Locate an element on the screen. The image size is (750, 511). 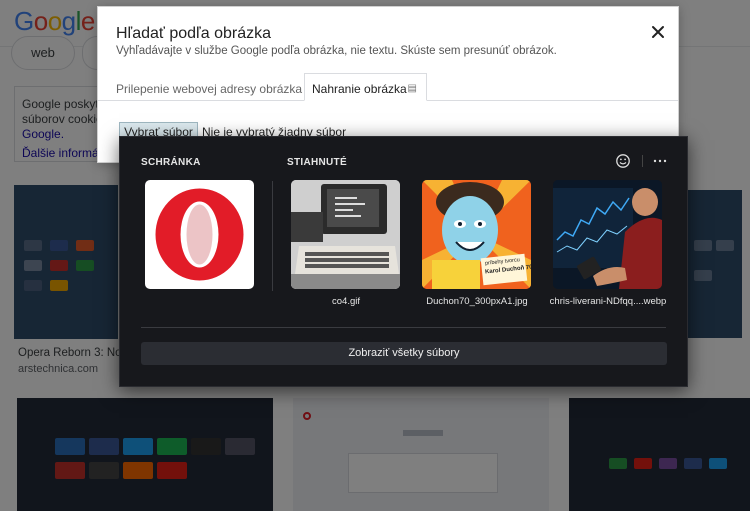
emoji-icon is located at coordinates (623, 161).